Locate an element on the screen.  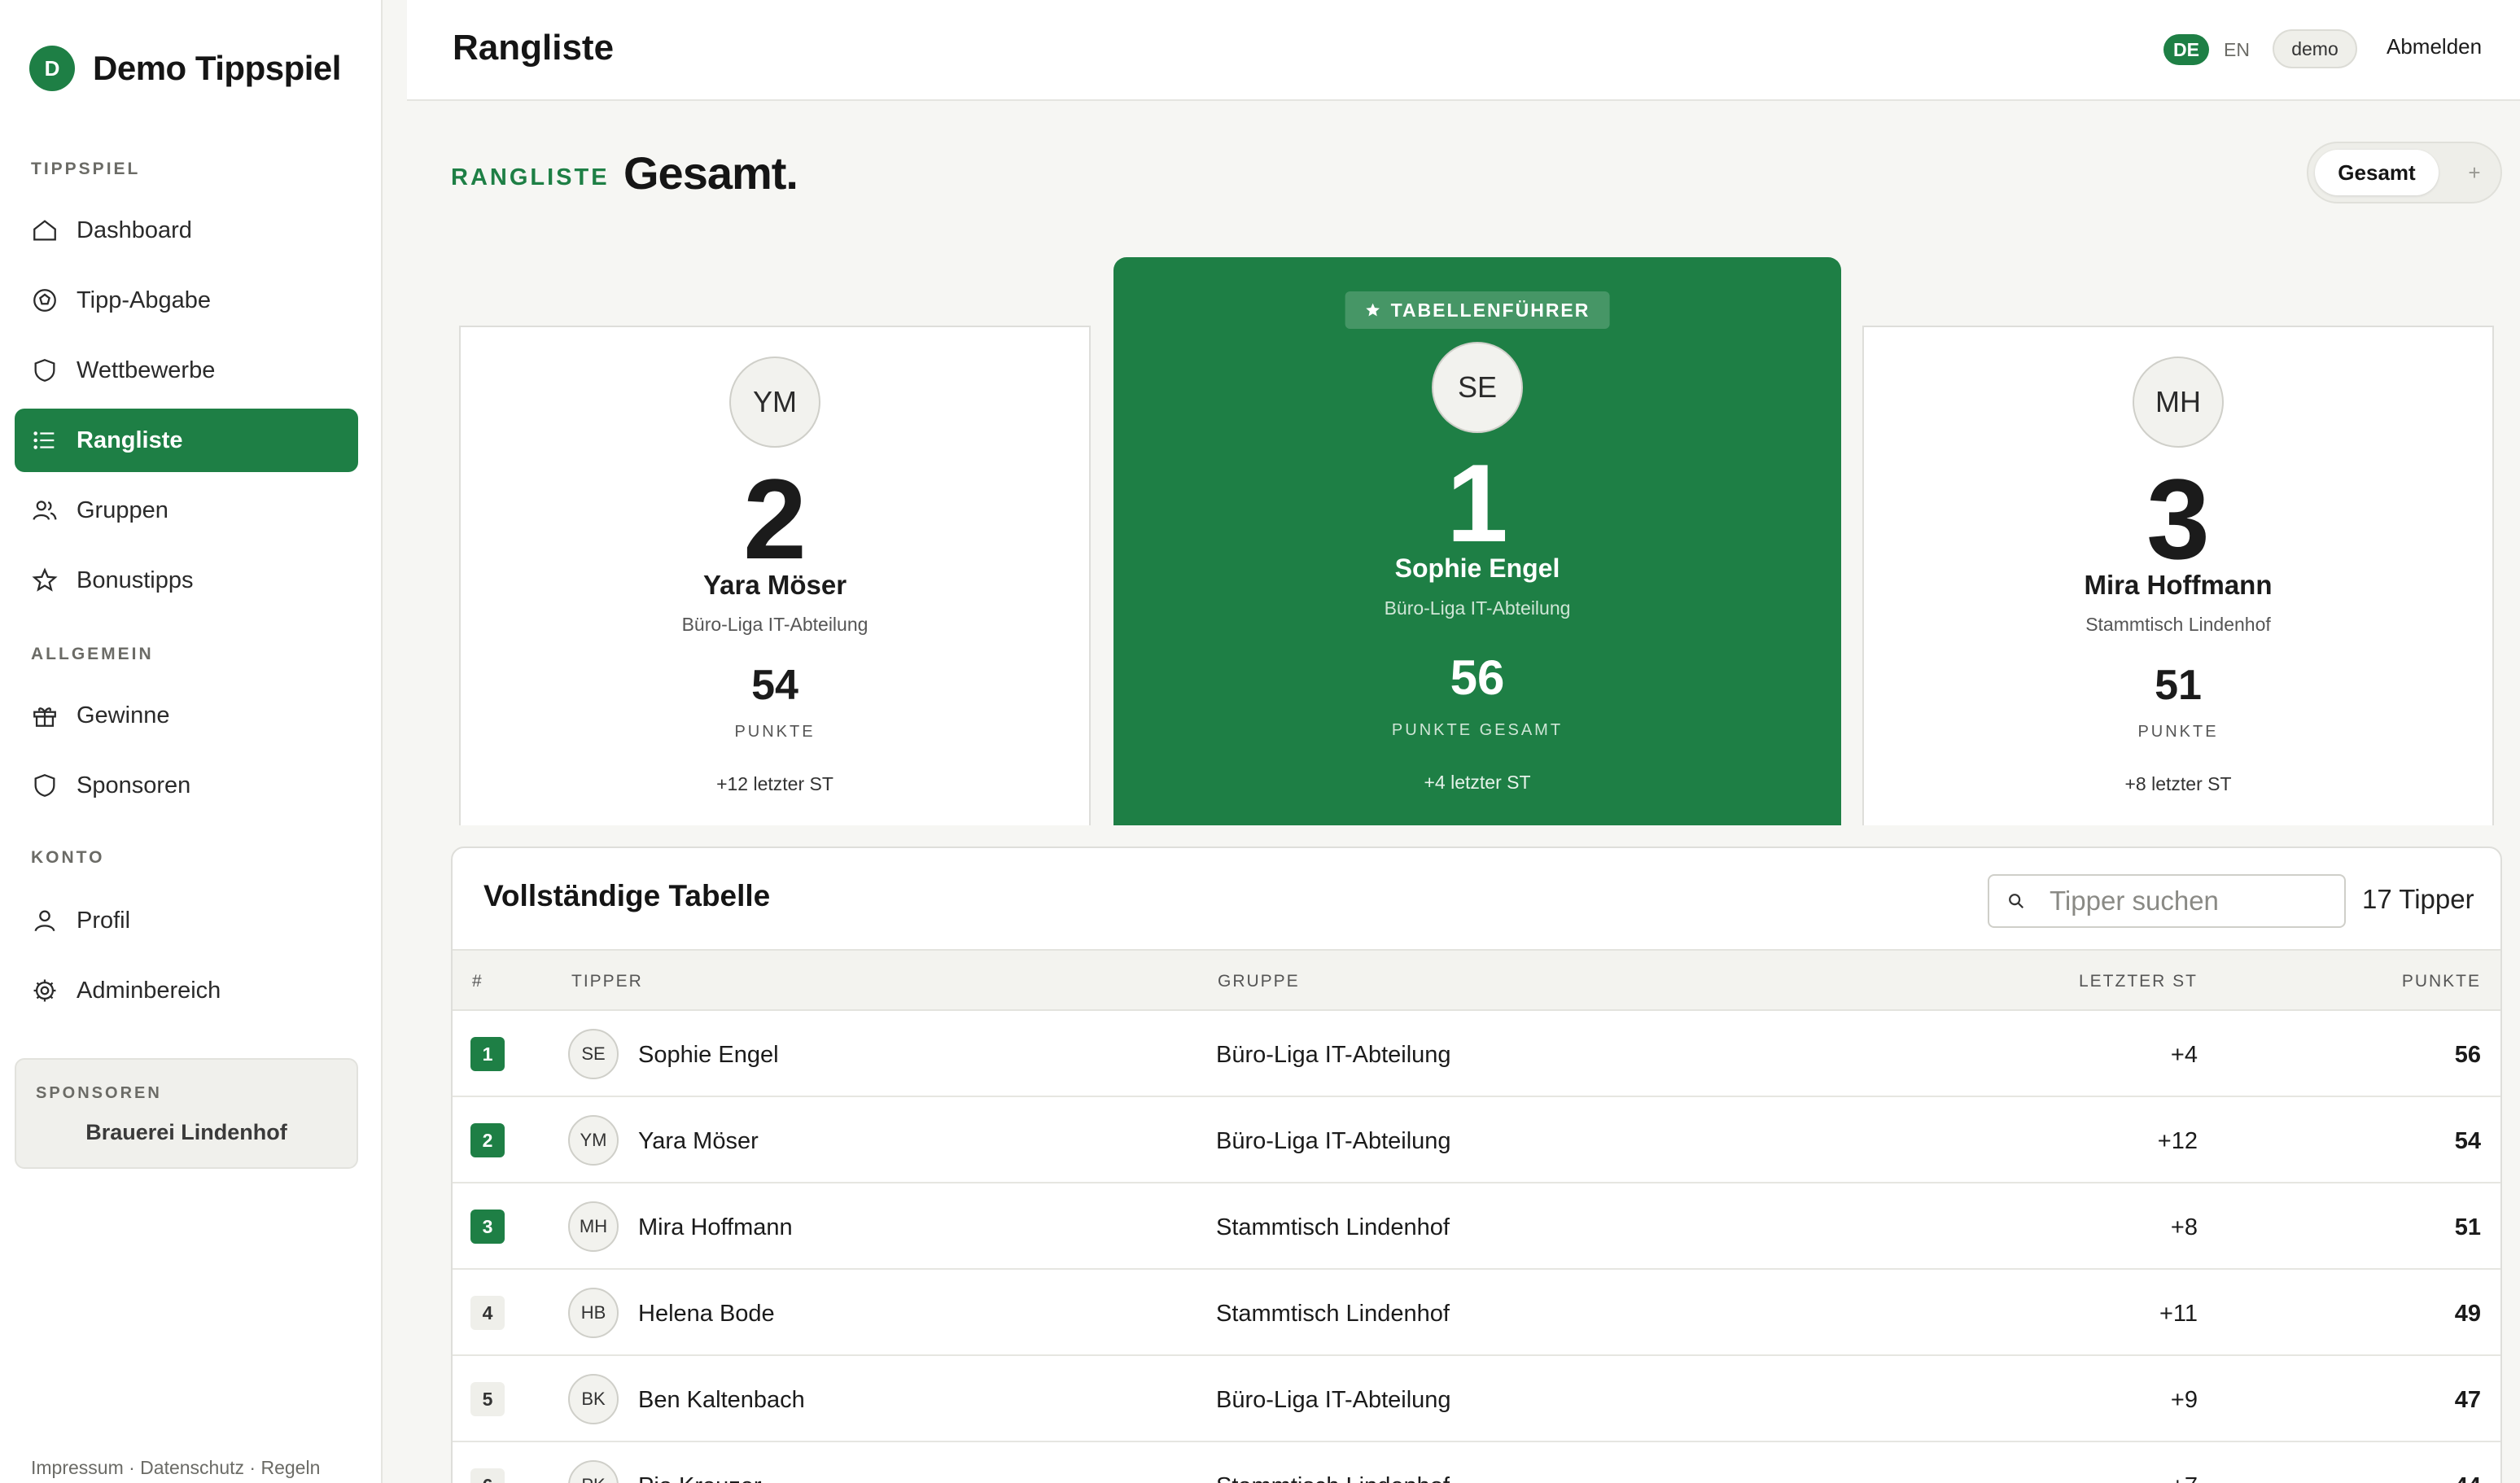
list-icon is located at coordinates (45, 440).